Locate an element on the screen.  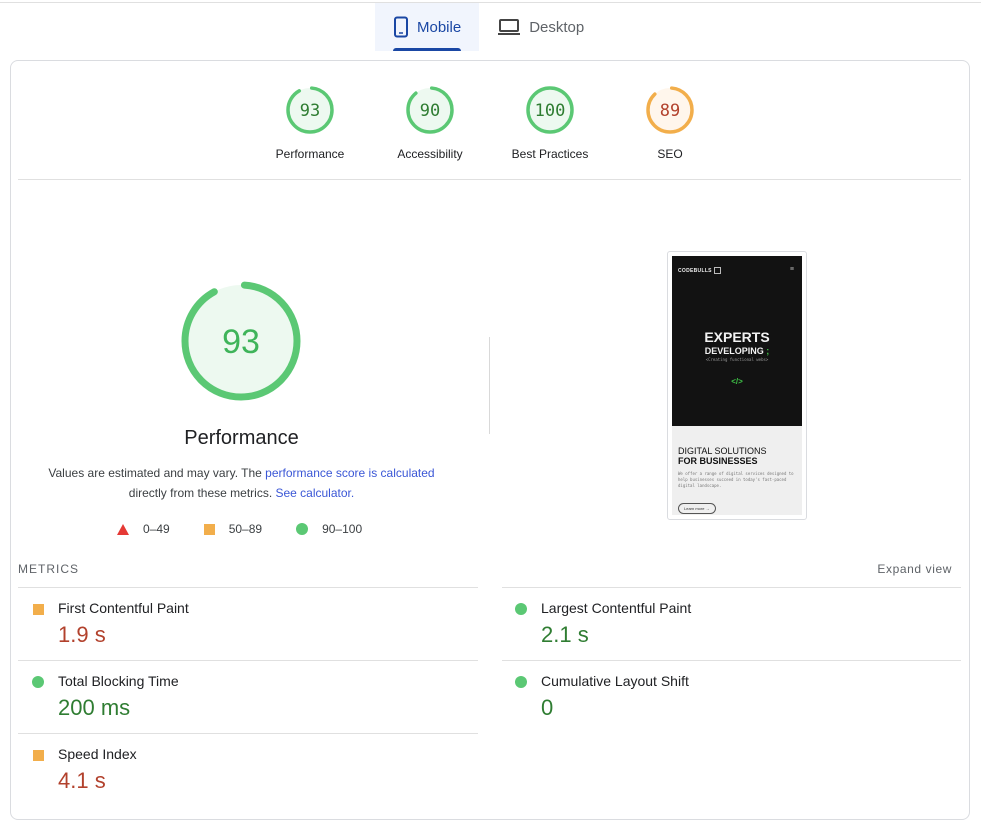
device-tabs: Mobile Desktop is located at coordinates (488, 27).